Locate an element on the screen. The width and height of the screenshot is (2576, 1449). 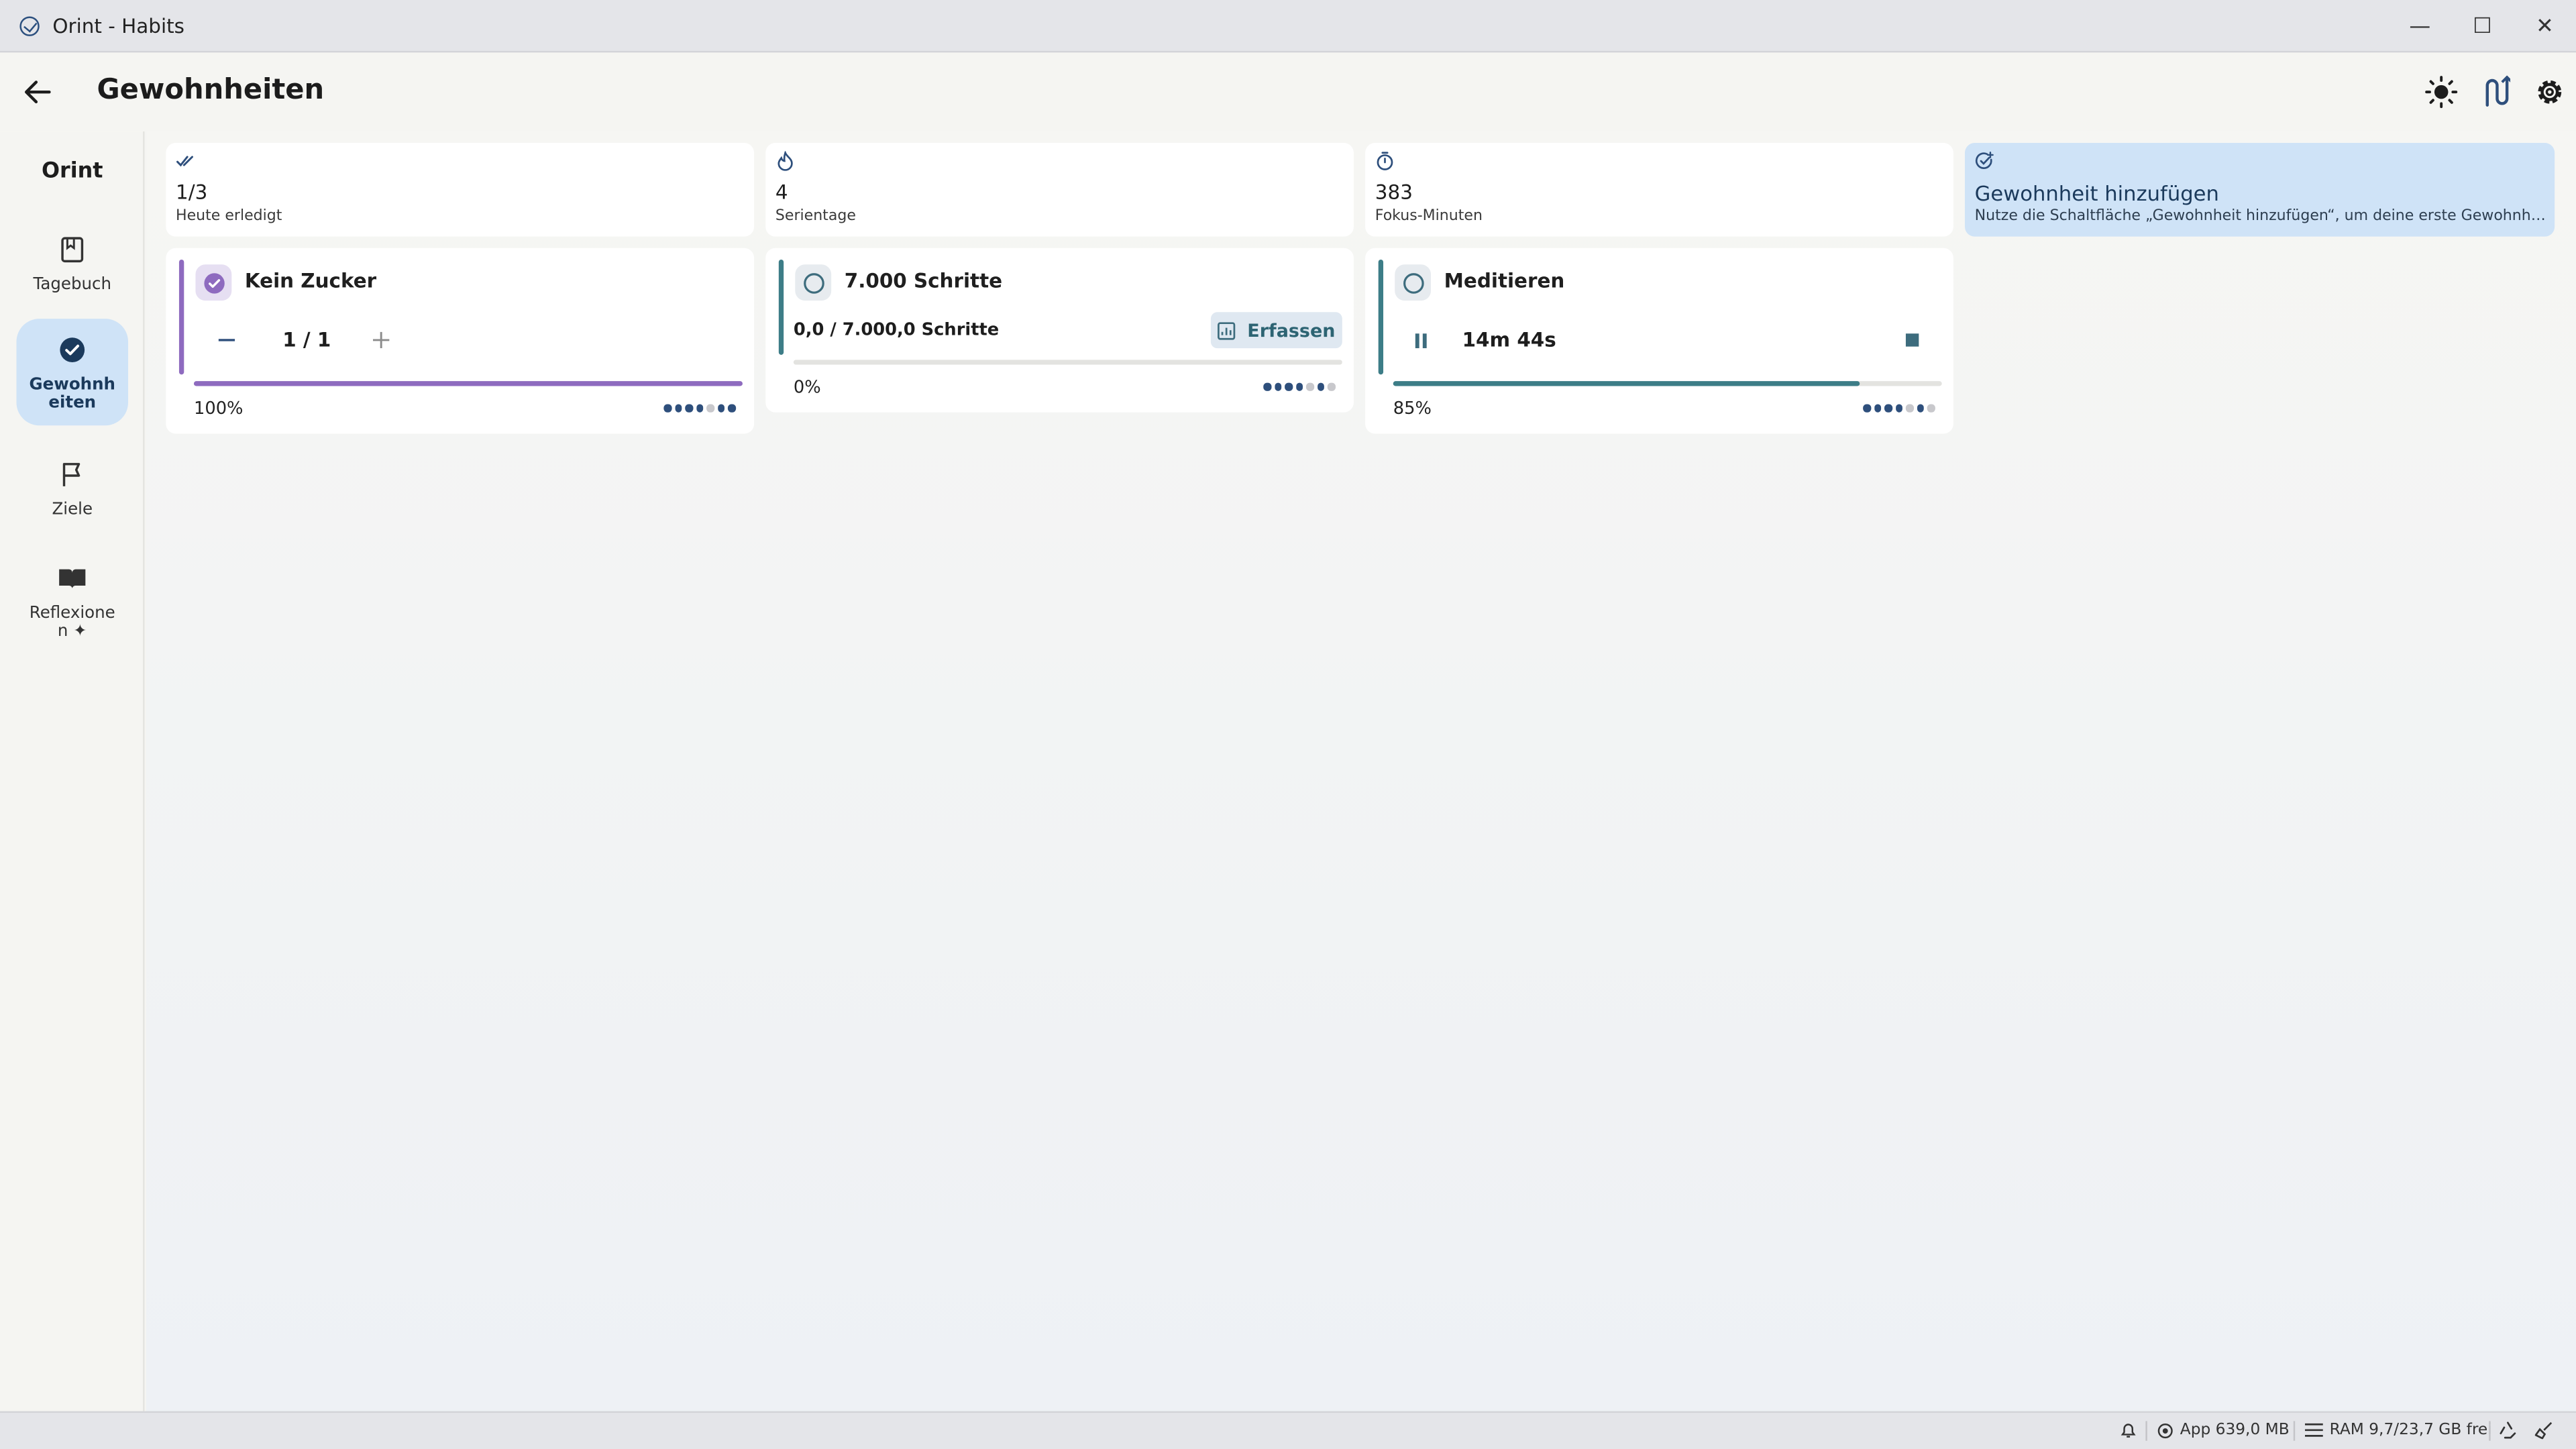
sweep-button is located at coordinates (2543, 1430).